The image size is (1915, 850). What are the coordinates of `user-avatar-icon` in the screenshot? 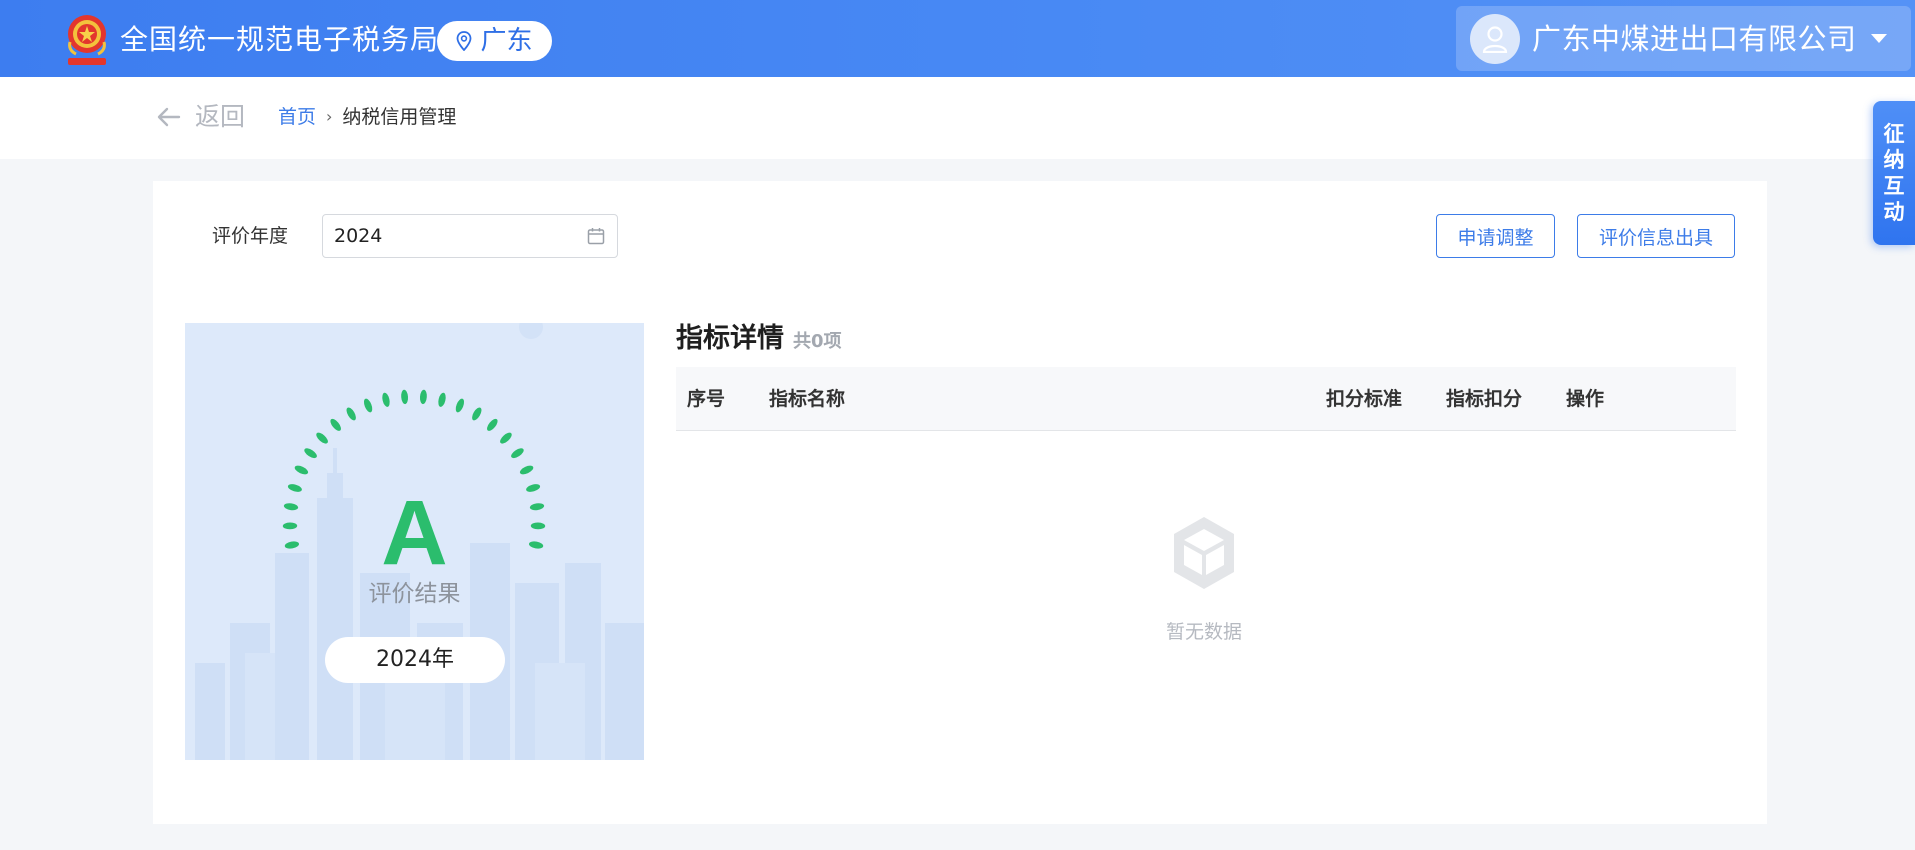 It's located at (1495, 38).